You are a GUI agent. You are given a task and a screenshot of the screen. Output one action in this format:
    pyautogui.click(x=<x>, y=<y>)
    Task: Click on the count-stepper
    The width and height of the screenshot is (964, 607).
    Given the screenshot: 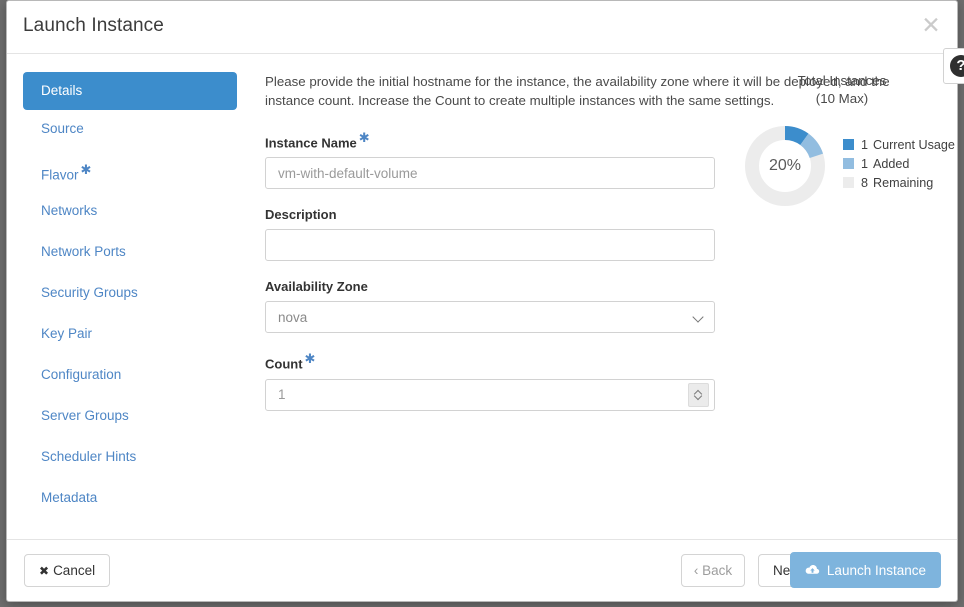 What is the action you would take?
    pyautogui.click(x=698, y=394)
    